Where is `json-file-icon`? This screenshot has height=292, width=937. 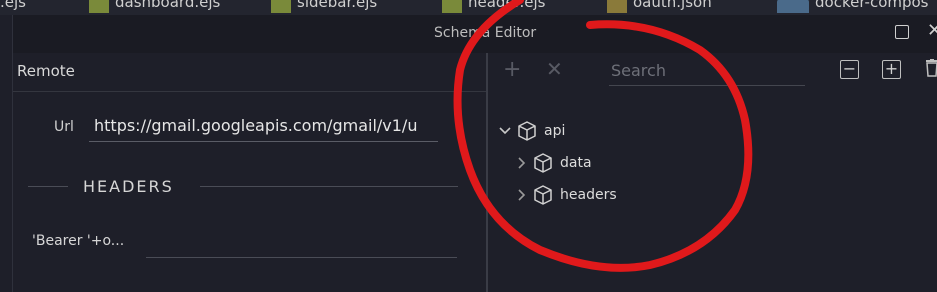
json-file-icon is located at coordinates (617, 6).